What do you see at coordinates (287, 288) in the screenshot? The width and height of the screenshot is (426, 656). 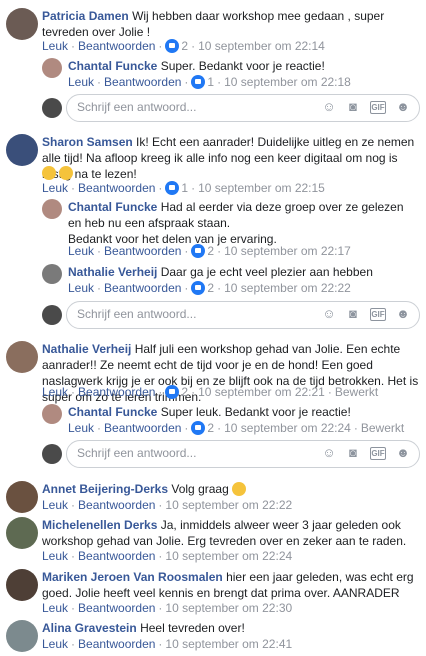 I see `reply-timestamp: 10 september om 22:22` at bounding box center [287, 288].